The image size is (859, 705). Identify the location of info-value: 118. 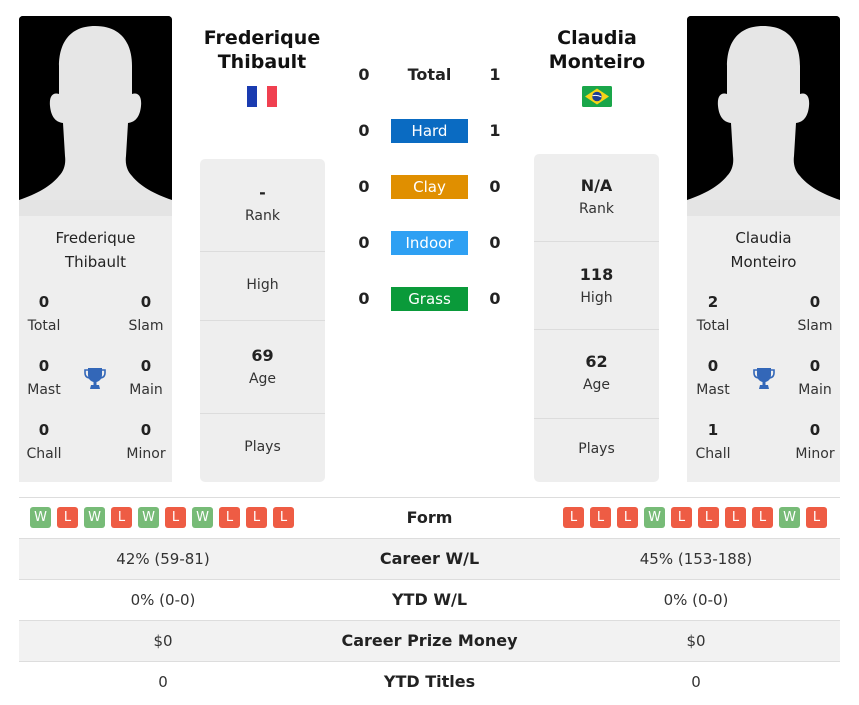
(596, 274).